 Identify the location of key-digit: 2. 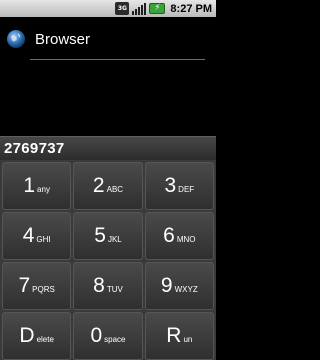
(98, 185).